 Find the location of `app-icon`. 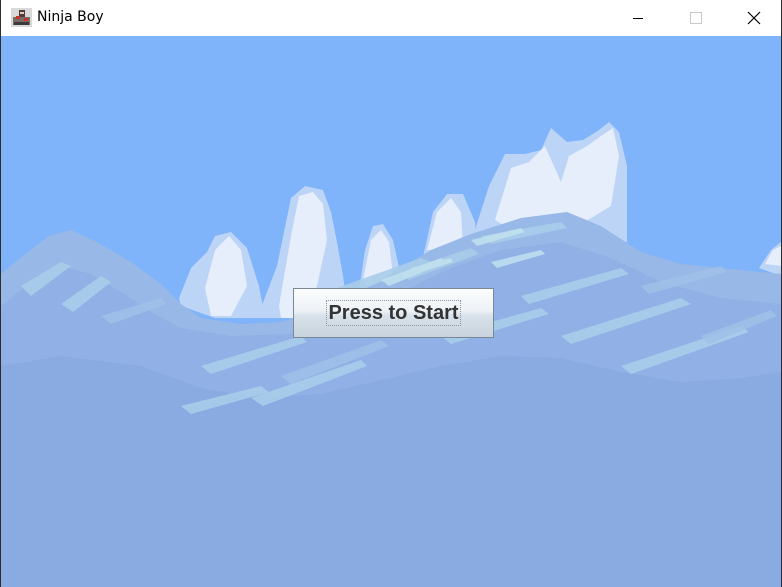

app-icon is located at coordinates (21, 17).